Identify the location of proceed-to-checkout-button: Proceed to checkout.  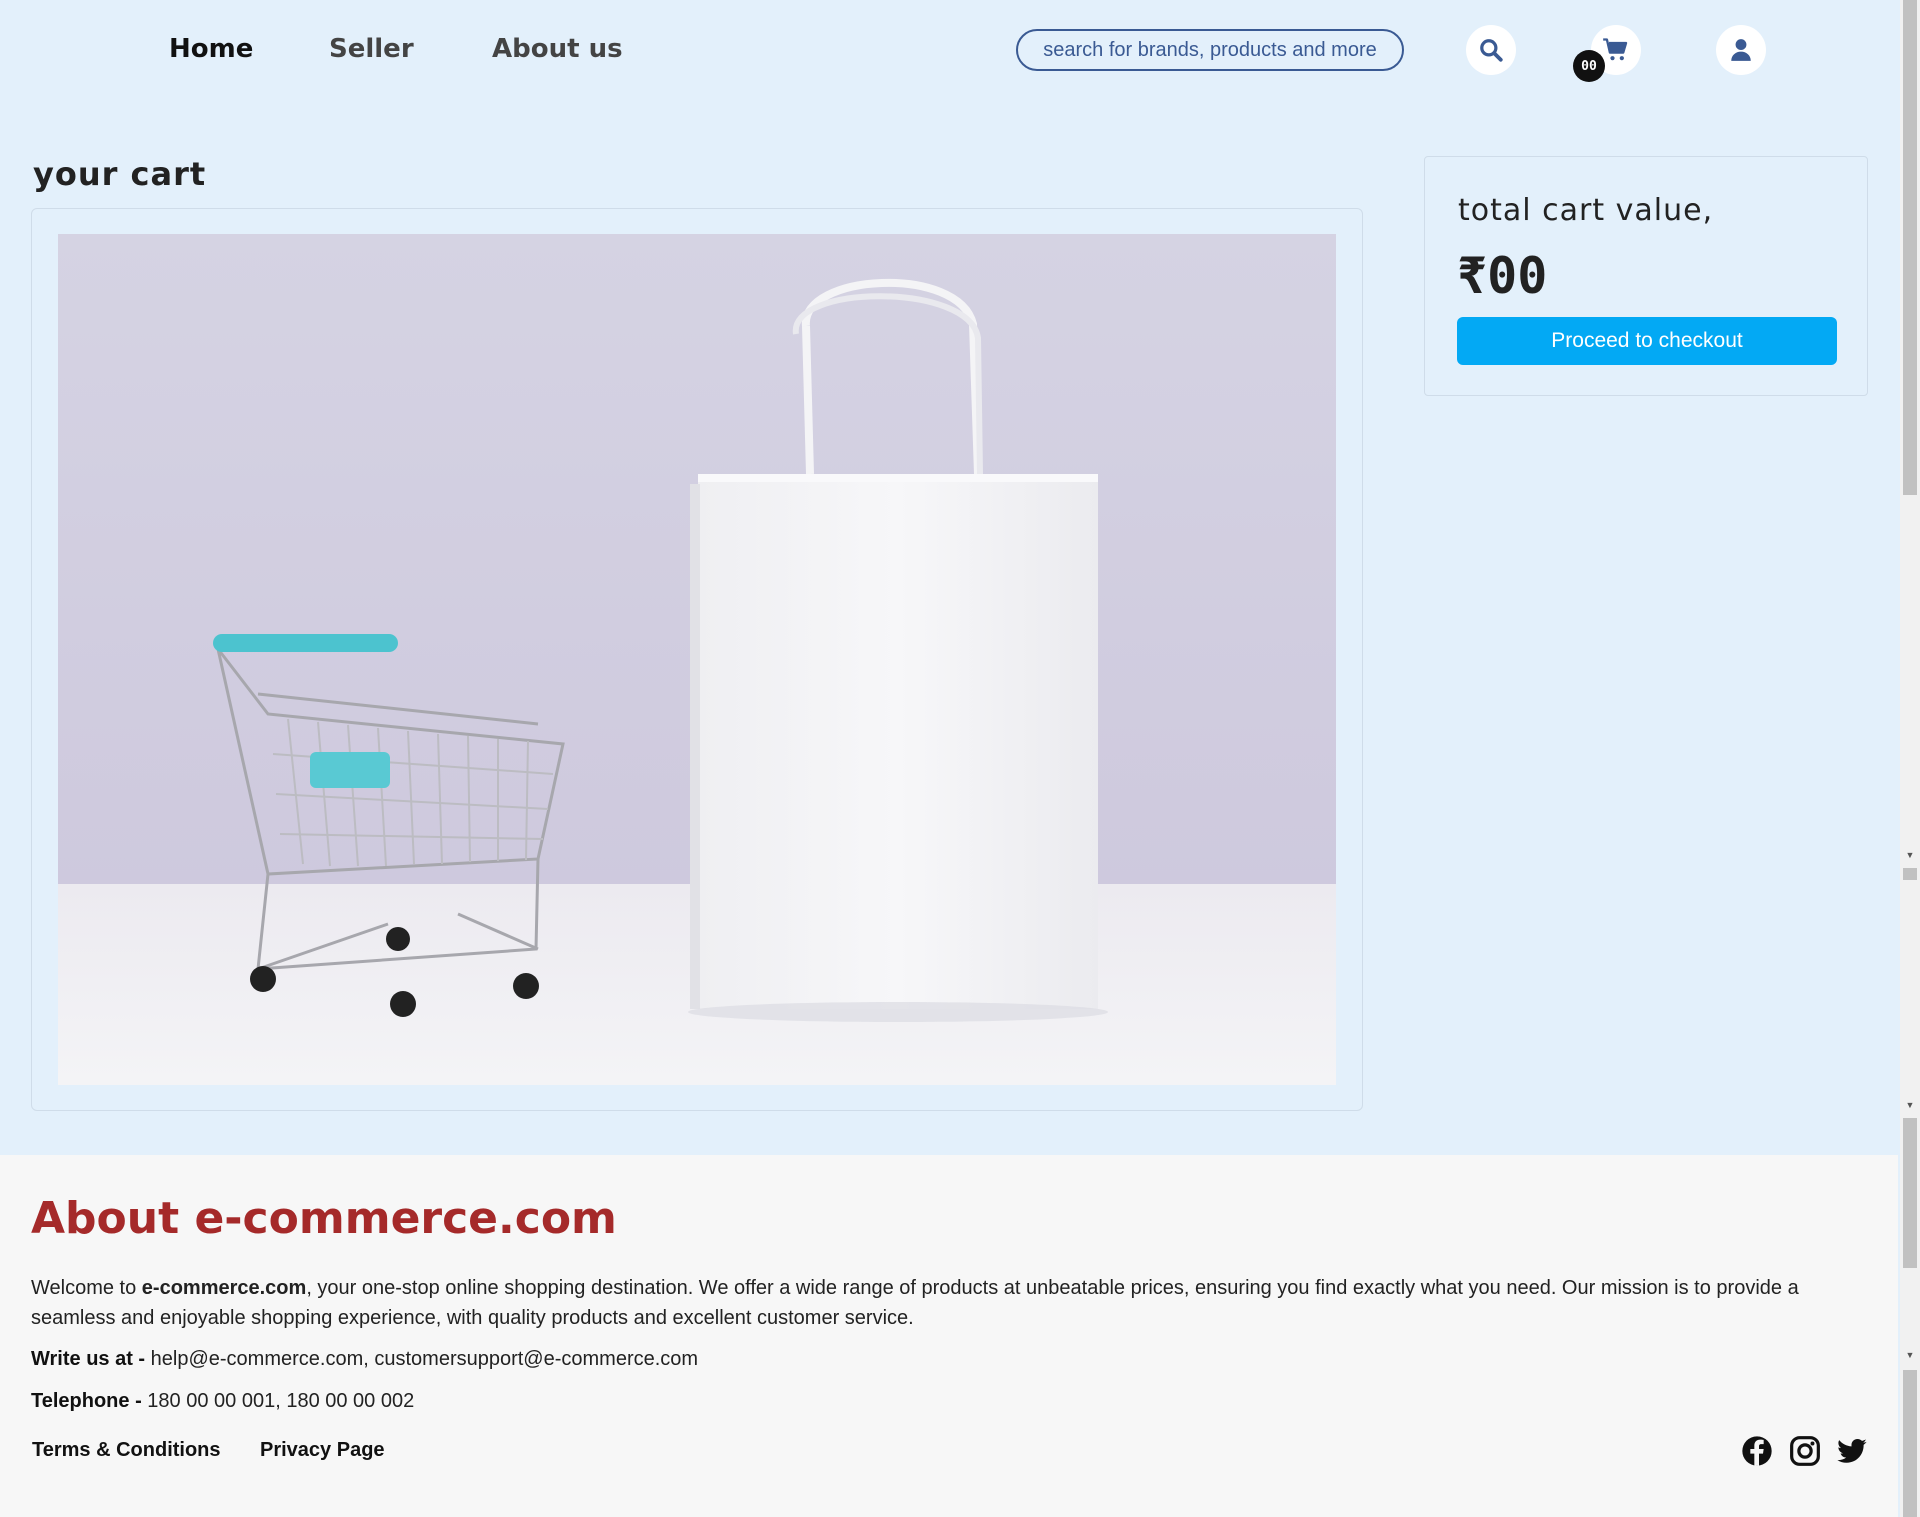
(1647, 341).